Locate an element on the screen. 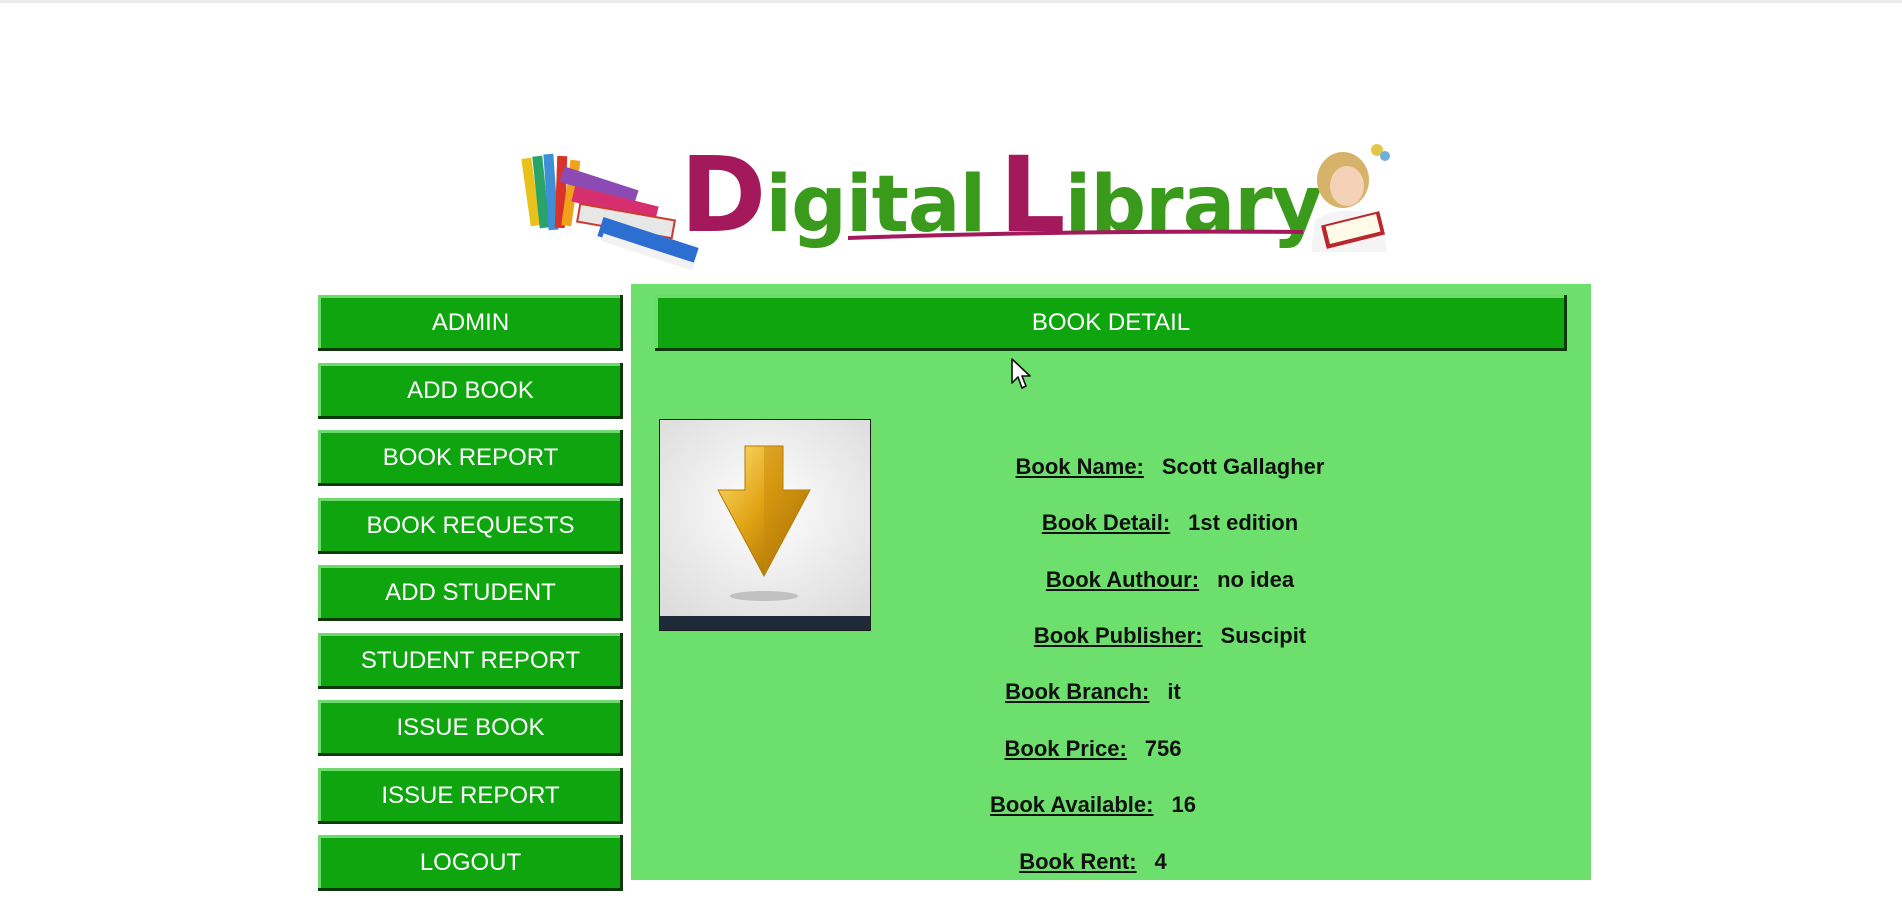 This screenshot has height=919, width=1902. detail-label: Book Price: is located at coordinates (1065, 748).